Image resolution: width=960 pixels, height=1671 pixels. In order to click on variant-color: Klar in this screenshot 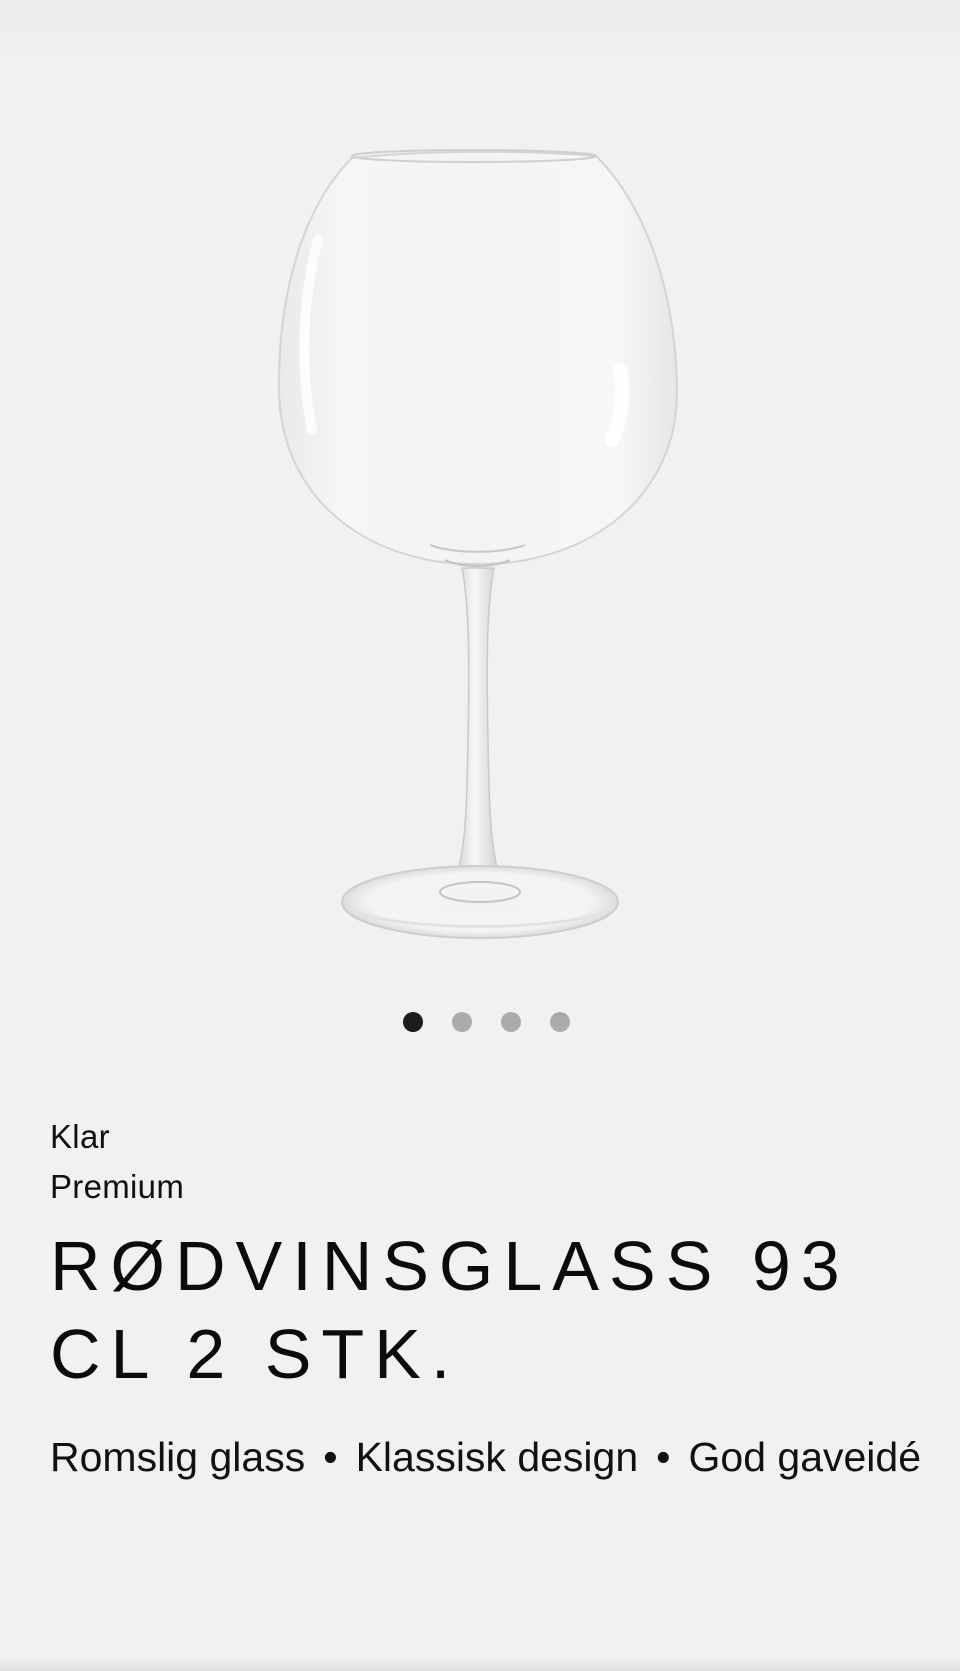, I will do `click(80, 1136)`.